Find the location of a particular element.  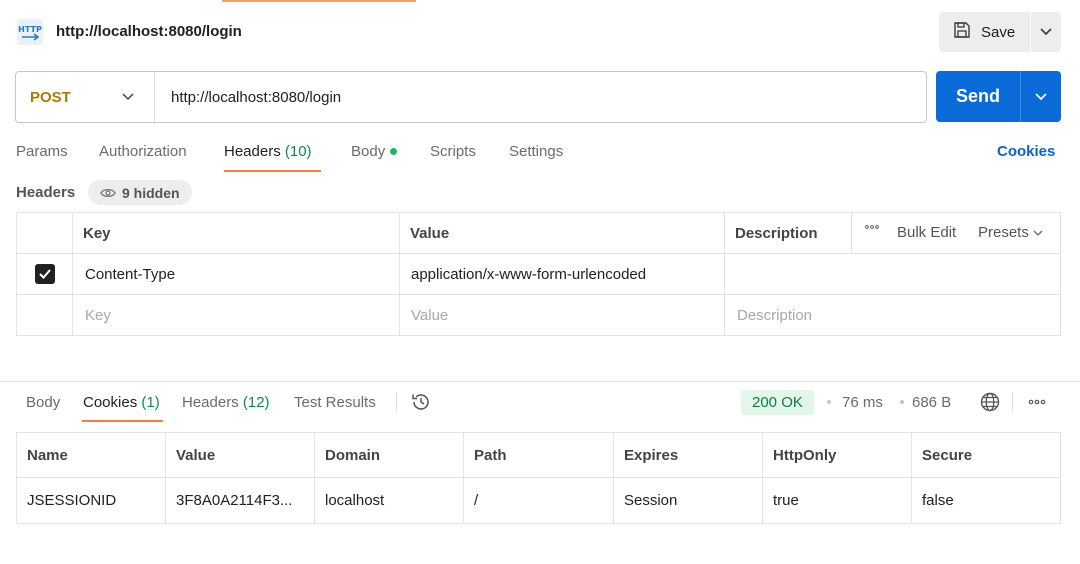

header-description-cell is located at coordinates (893, 274).